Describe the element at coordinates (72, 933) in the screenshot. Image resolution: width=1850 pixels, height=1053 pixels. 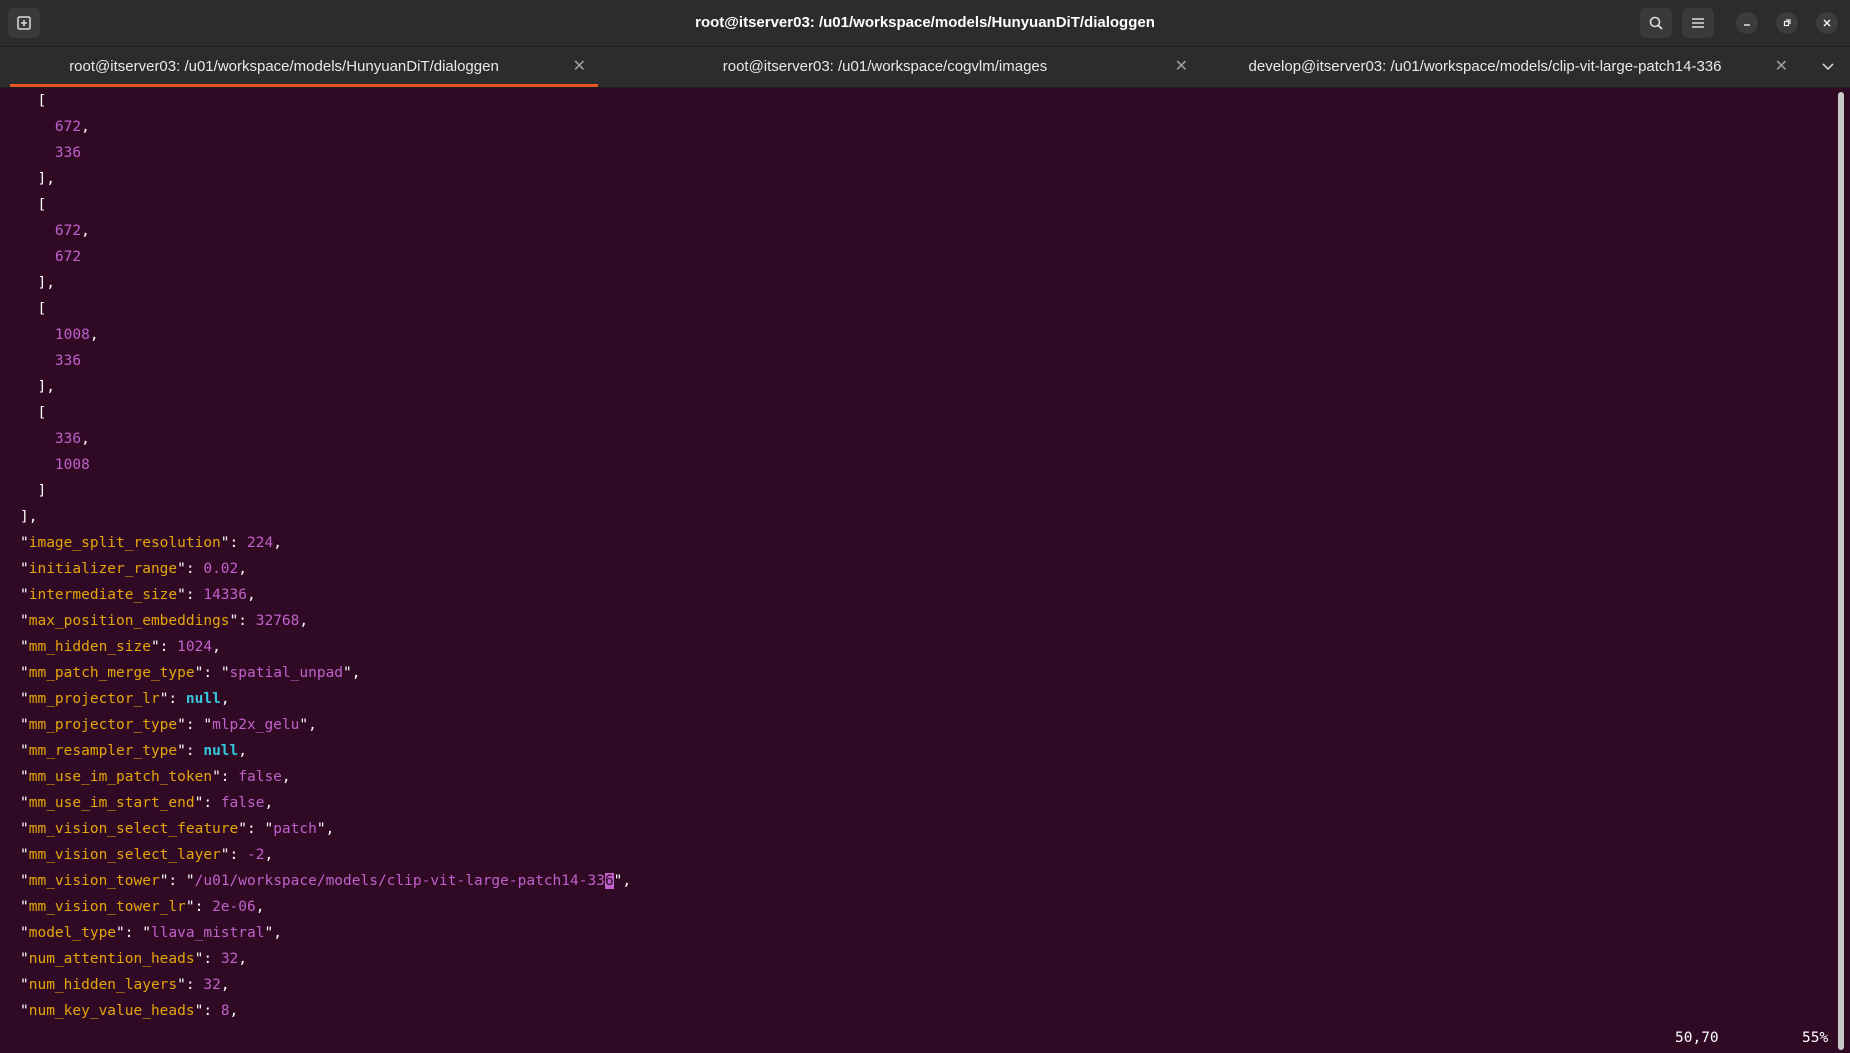
I see `json-key: model_type` at that location.